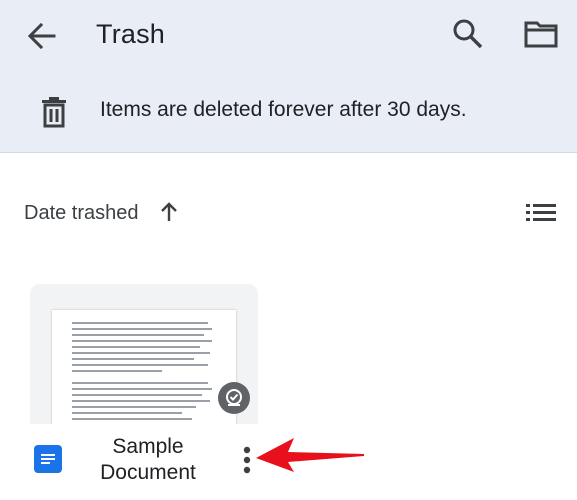 This screenshot has width=577, height=500. I want to click on trash-info-banner: Items are deleted forever after 30 days., so click(288, 117).